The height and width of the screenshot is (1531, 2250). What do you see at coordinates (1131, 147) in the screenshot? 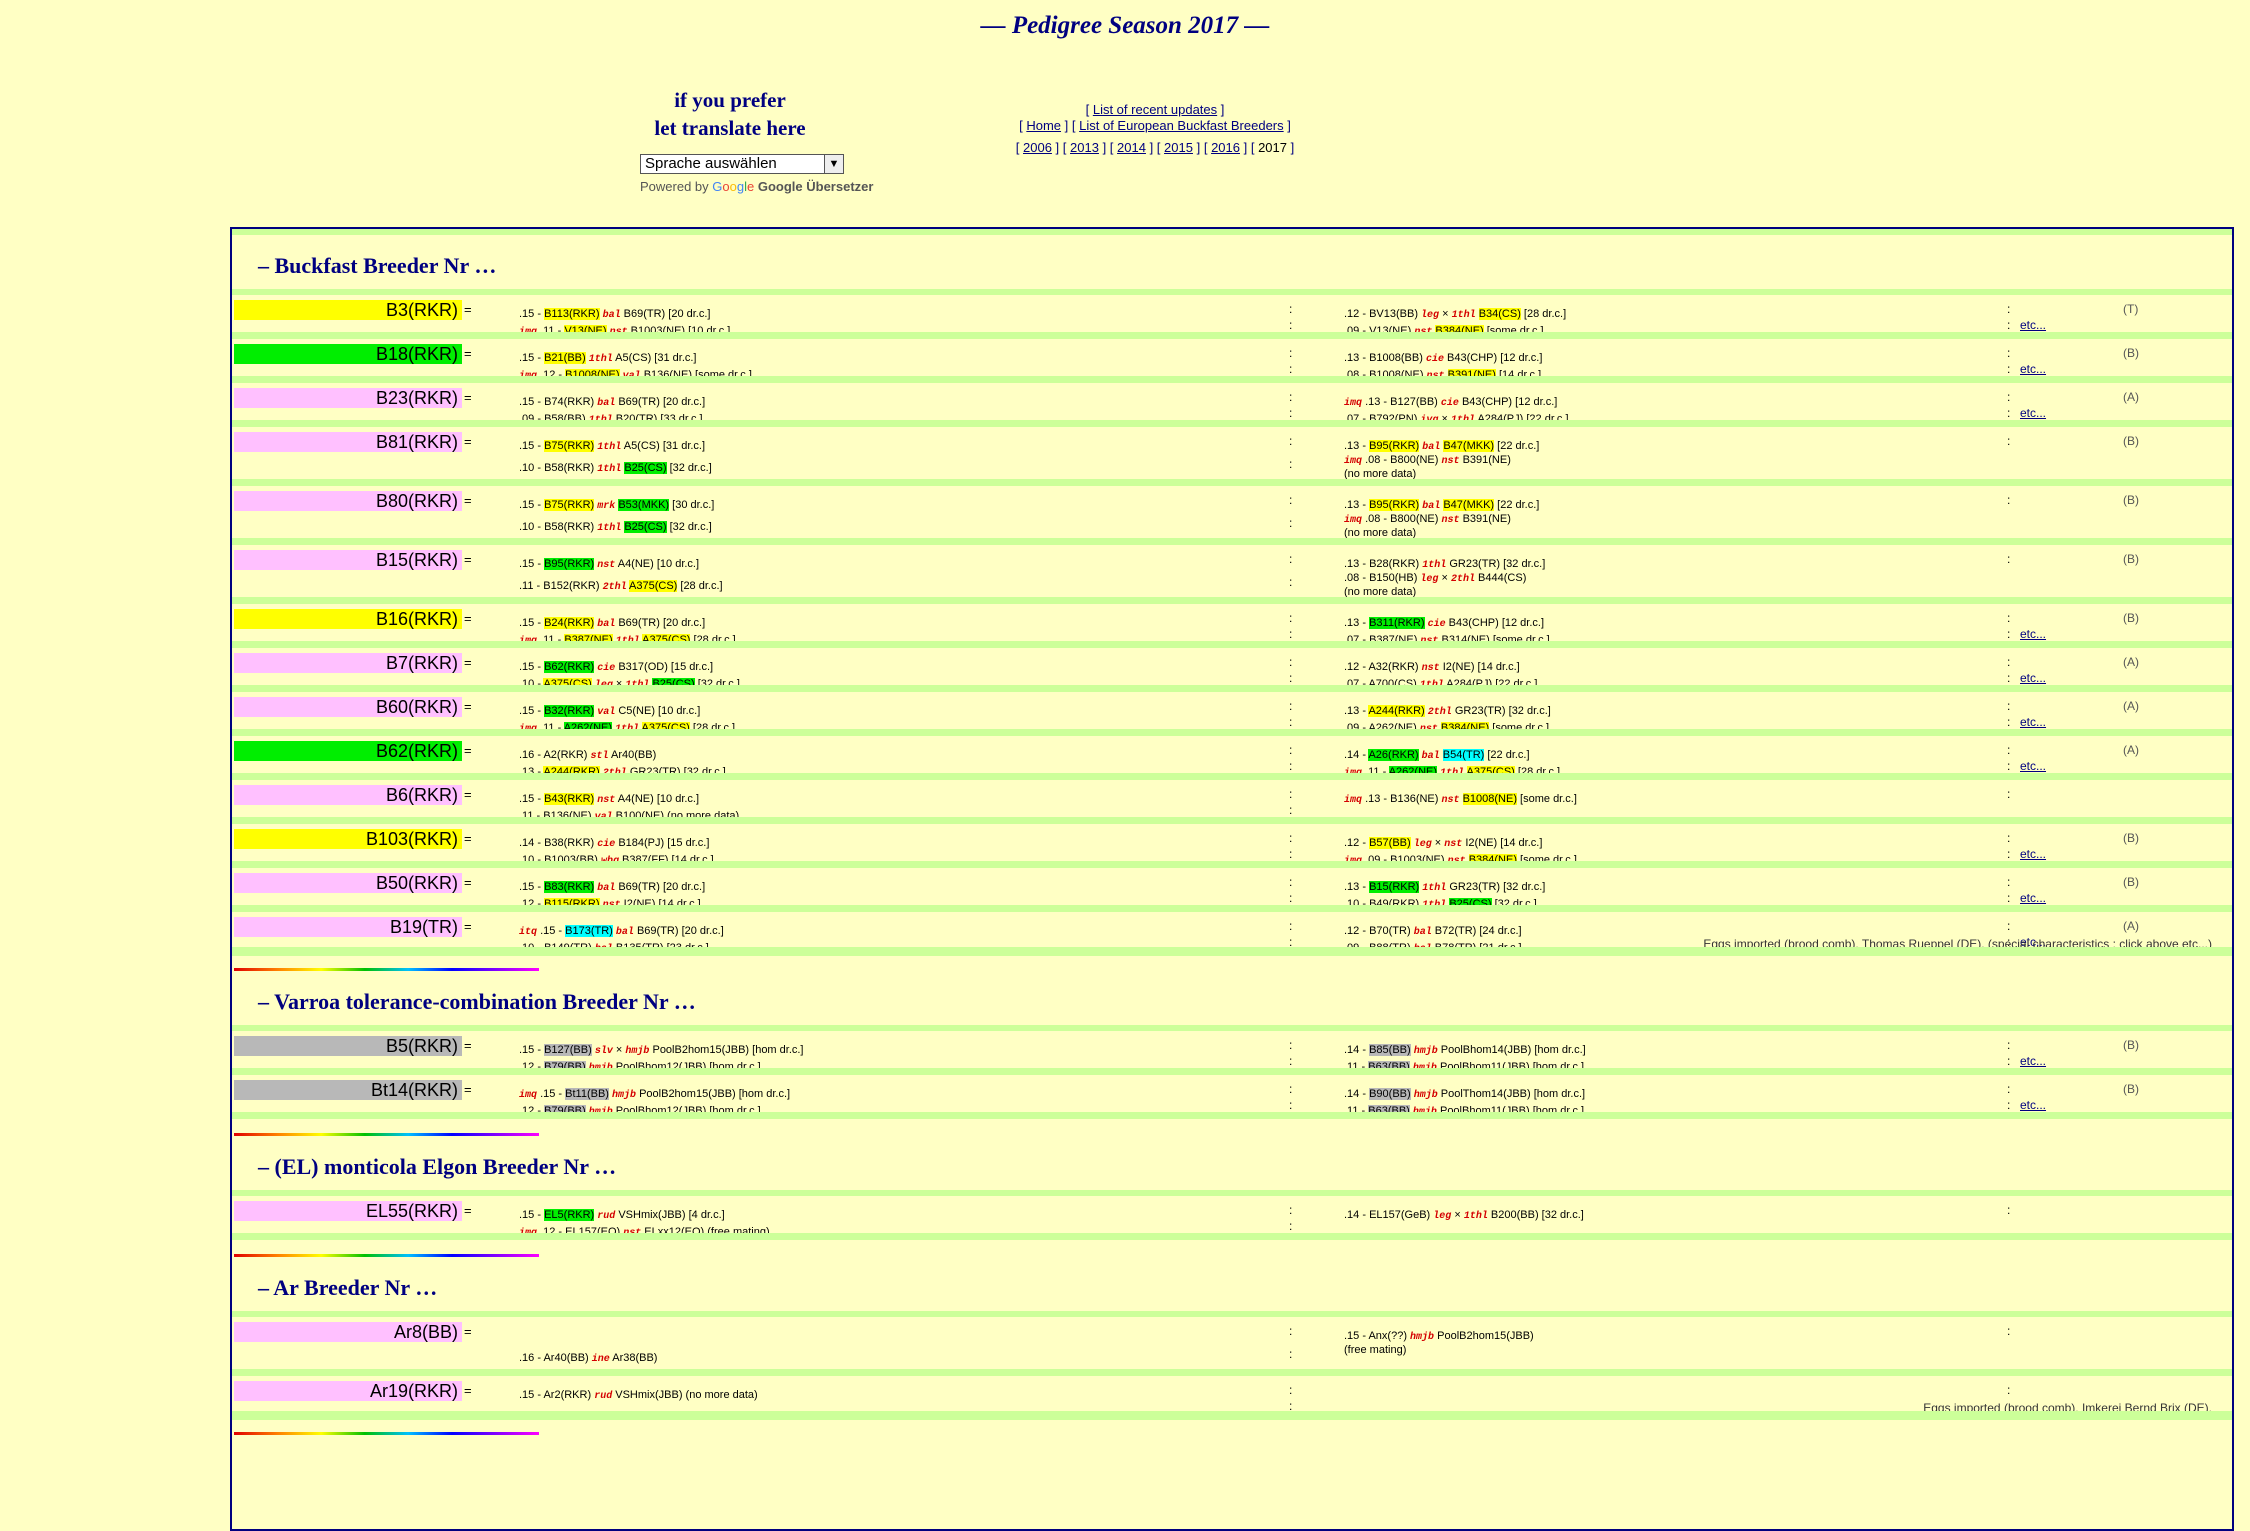
I see `year-link-2014: 2014` at bounding box center [1131, 147].